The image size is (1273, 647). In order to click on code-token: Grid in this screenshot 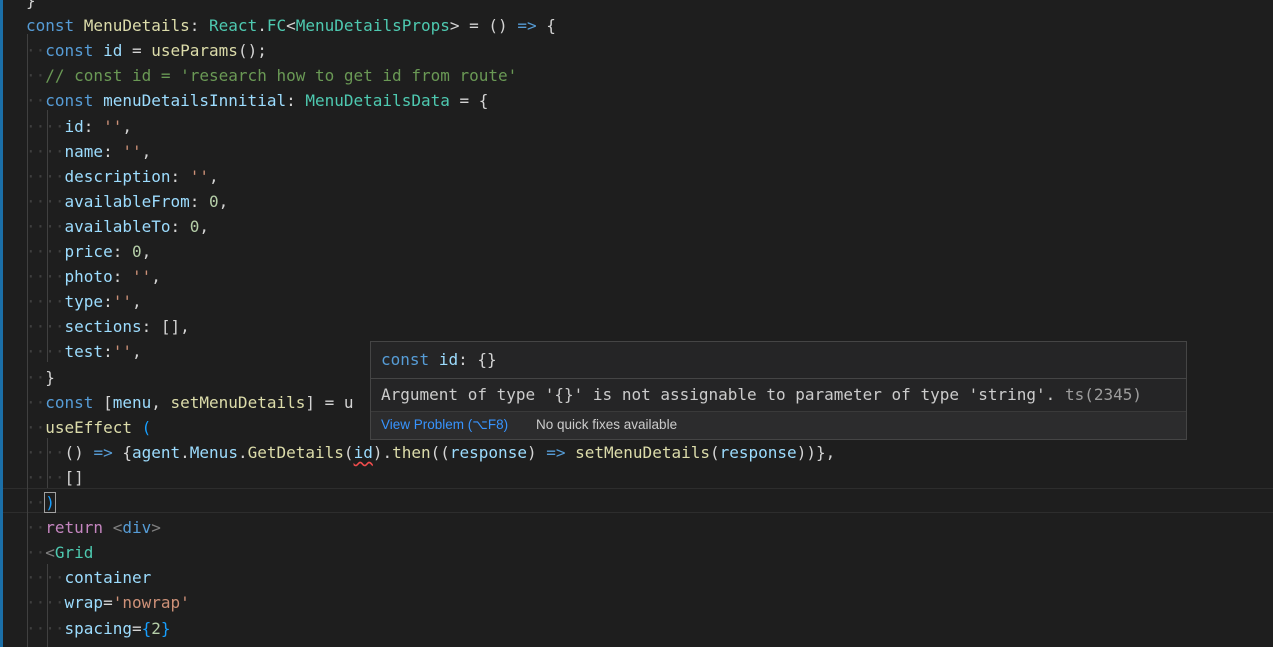, I will do `click(74, 553)`.